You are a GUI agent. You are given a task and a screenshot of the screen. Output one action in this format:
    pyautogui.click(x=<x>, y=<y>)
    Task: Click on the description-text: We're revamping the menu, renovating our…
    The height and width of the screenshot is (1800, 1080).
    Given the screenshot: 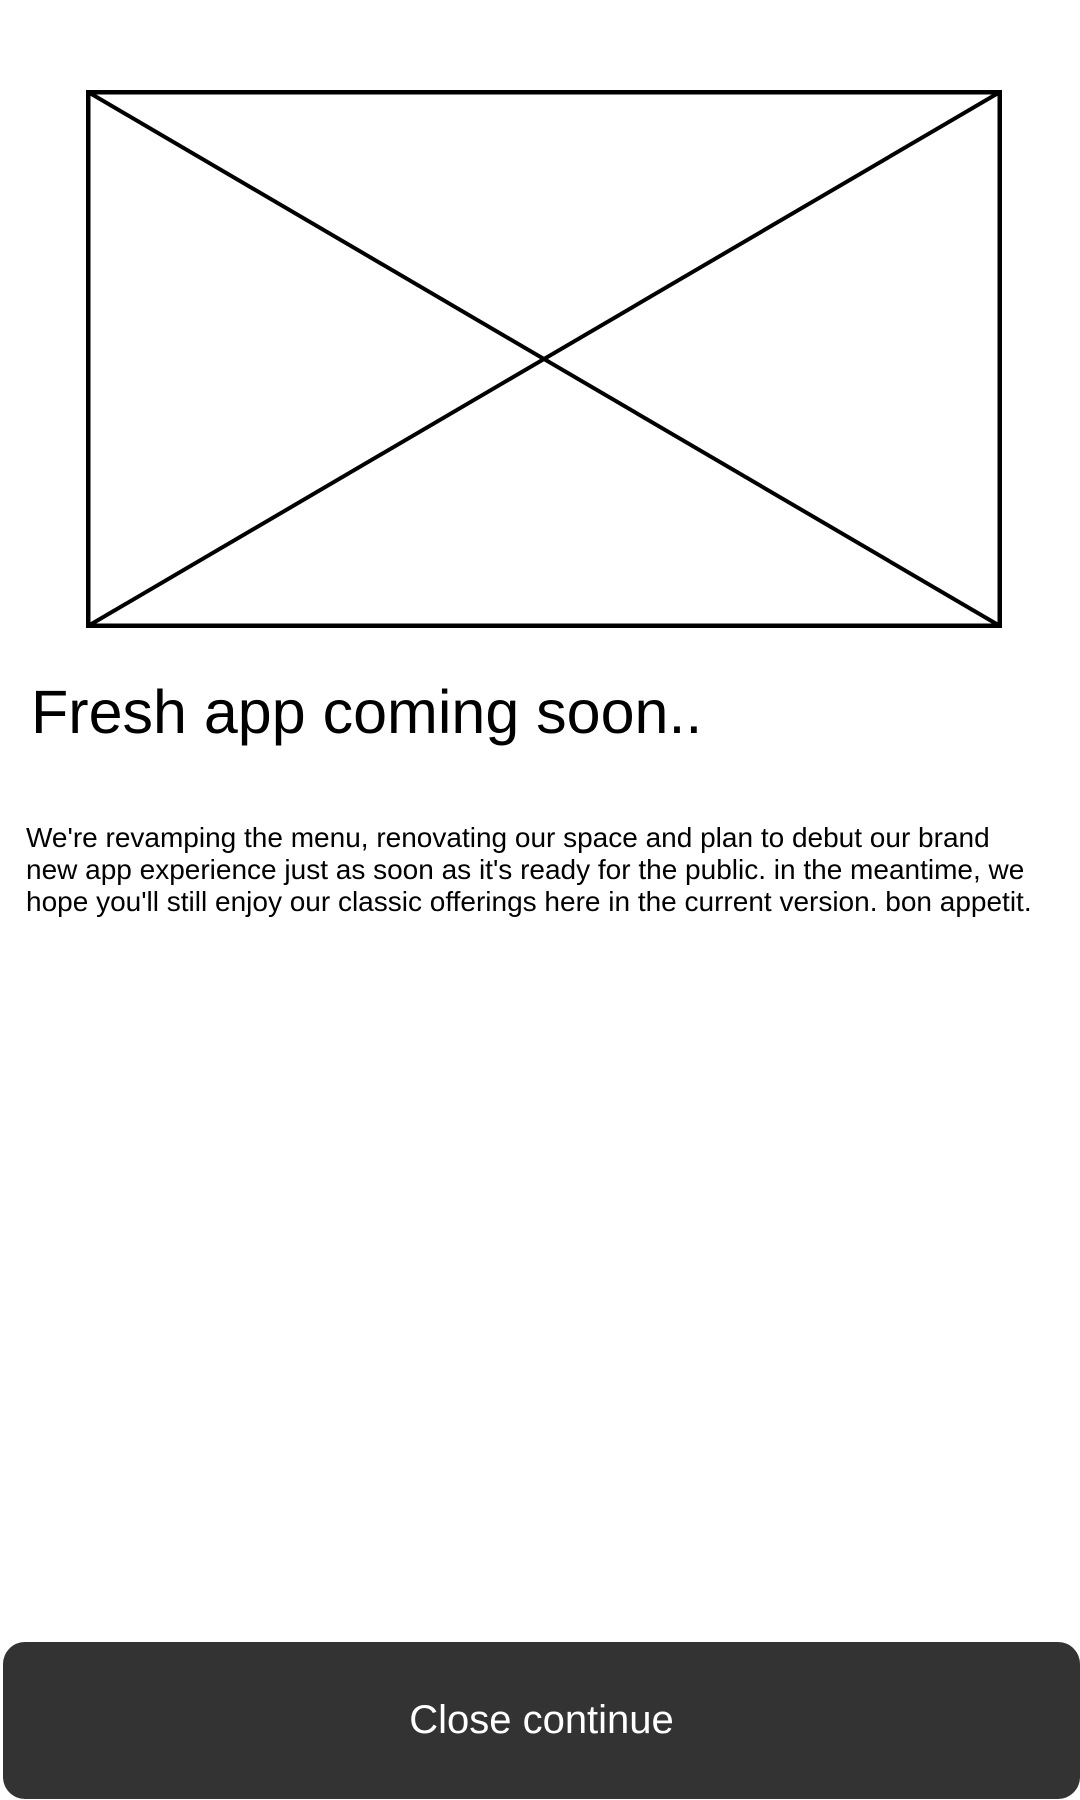 What is the action you would take?
    pyautogui.click(x=529, y=869)
    